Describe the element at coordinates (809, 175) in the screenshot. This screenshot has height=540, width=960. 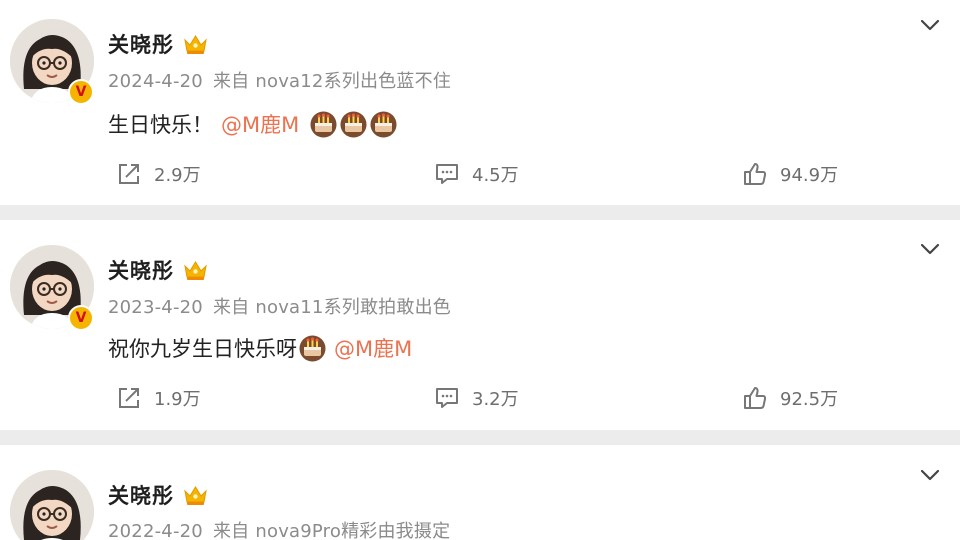
I see `like-count: 94.9万` at that location.